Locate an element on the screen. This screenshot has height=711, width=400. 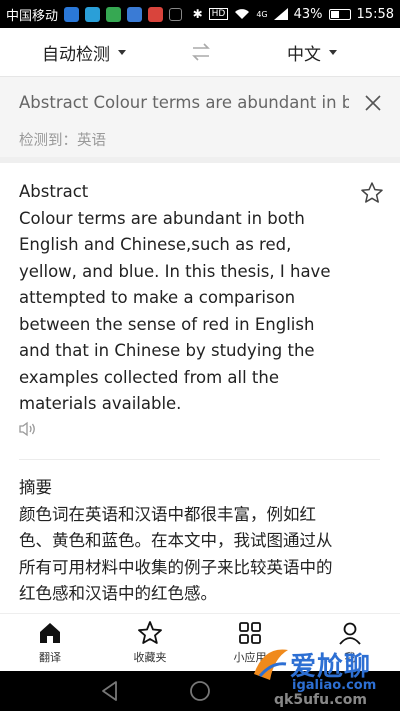
watermark-logo is located at coordinates (271, 664).